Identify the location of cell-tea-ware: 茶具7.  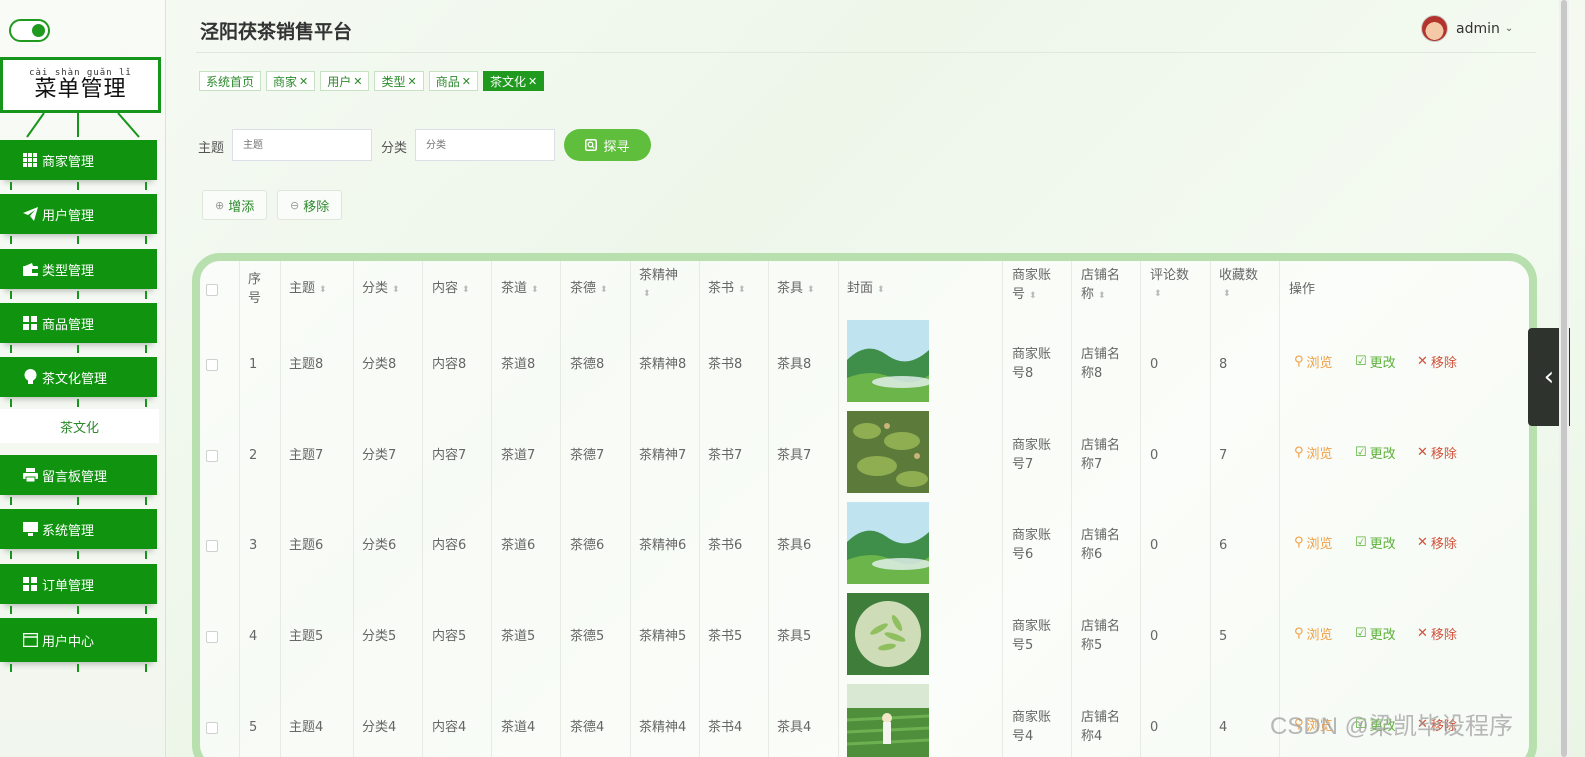
(794, 455).